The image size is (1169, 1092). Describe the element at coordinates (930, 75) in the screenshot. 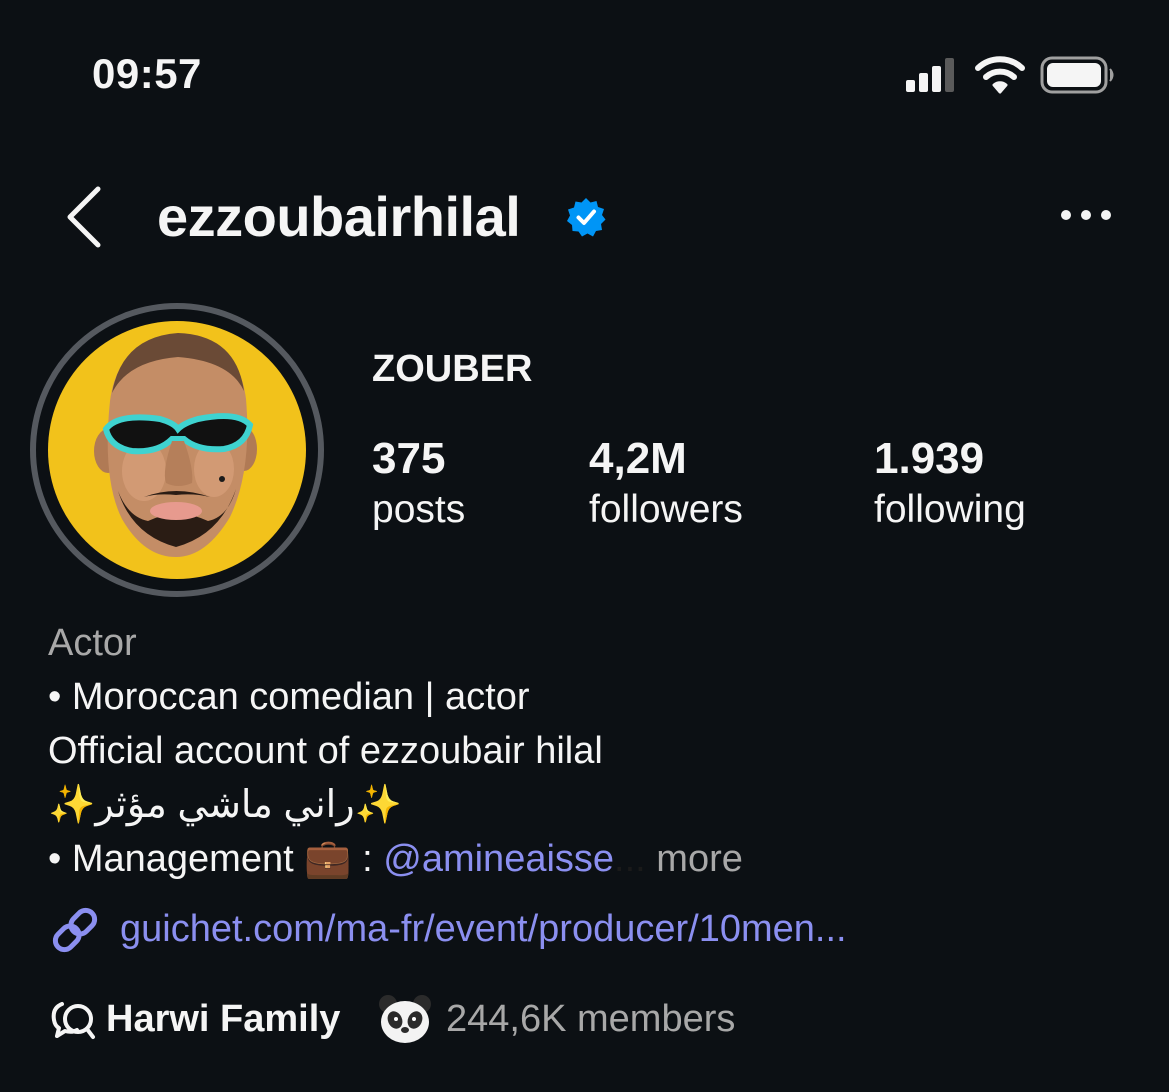

I see `cellular-signal-icon` at that location.